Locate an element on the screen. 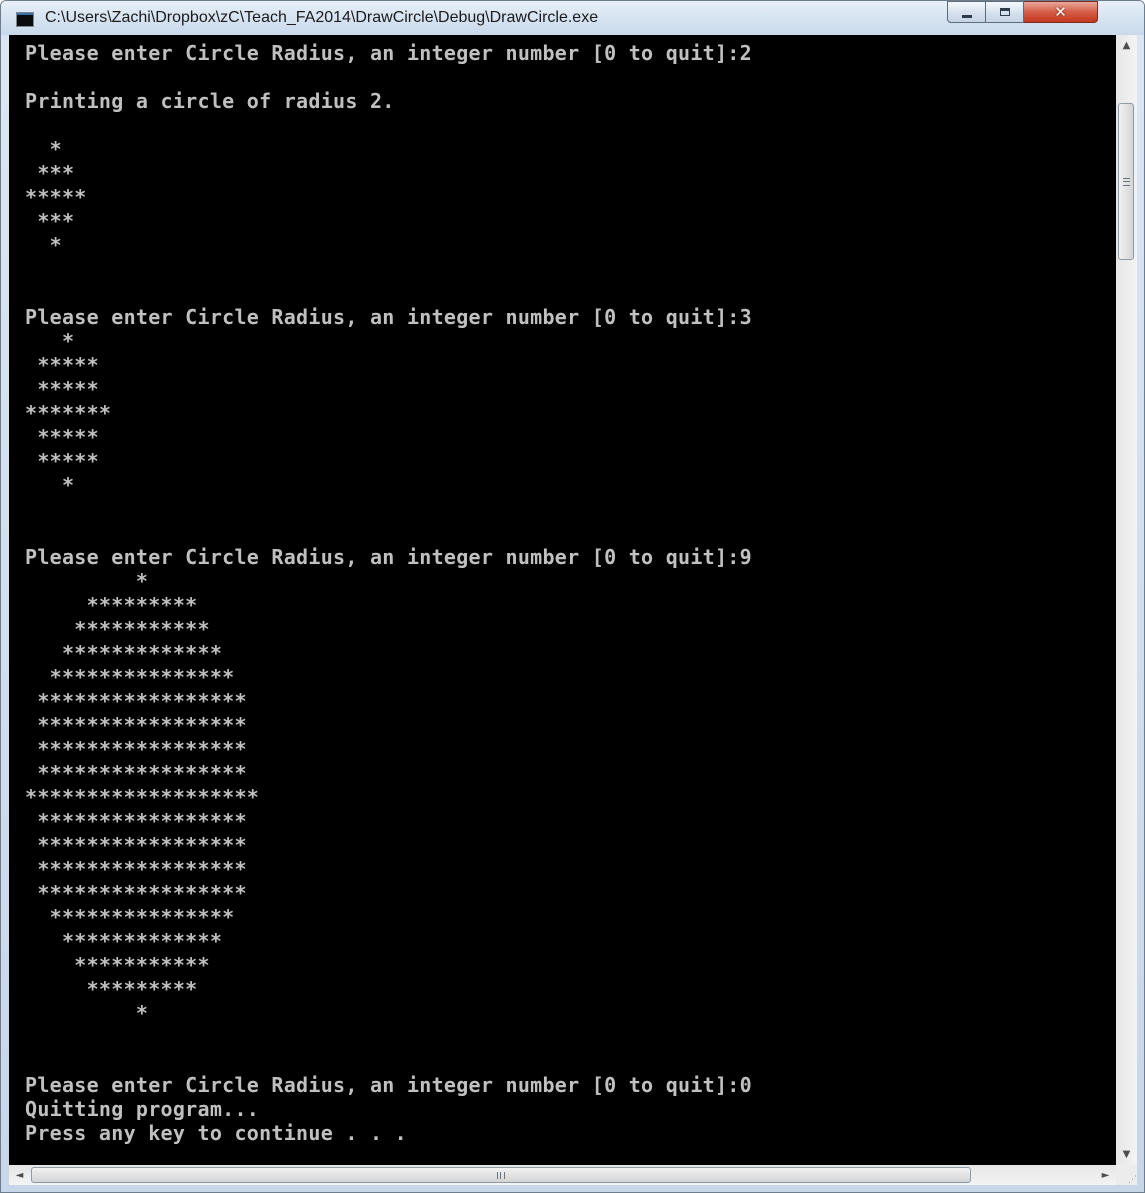  scroll-up-button: ▲ is located at coordinates (1126, 45).